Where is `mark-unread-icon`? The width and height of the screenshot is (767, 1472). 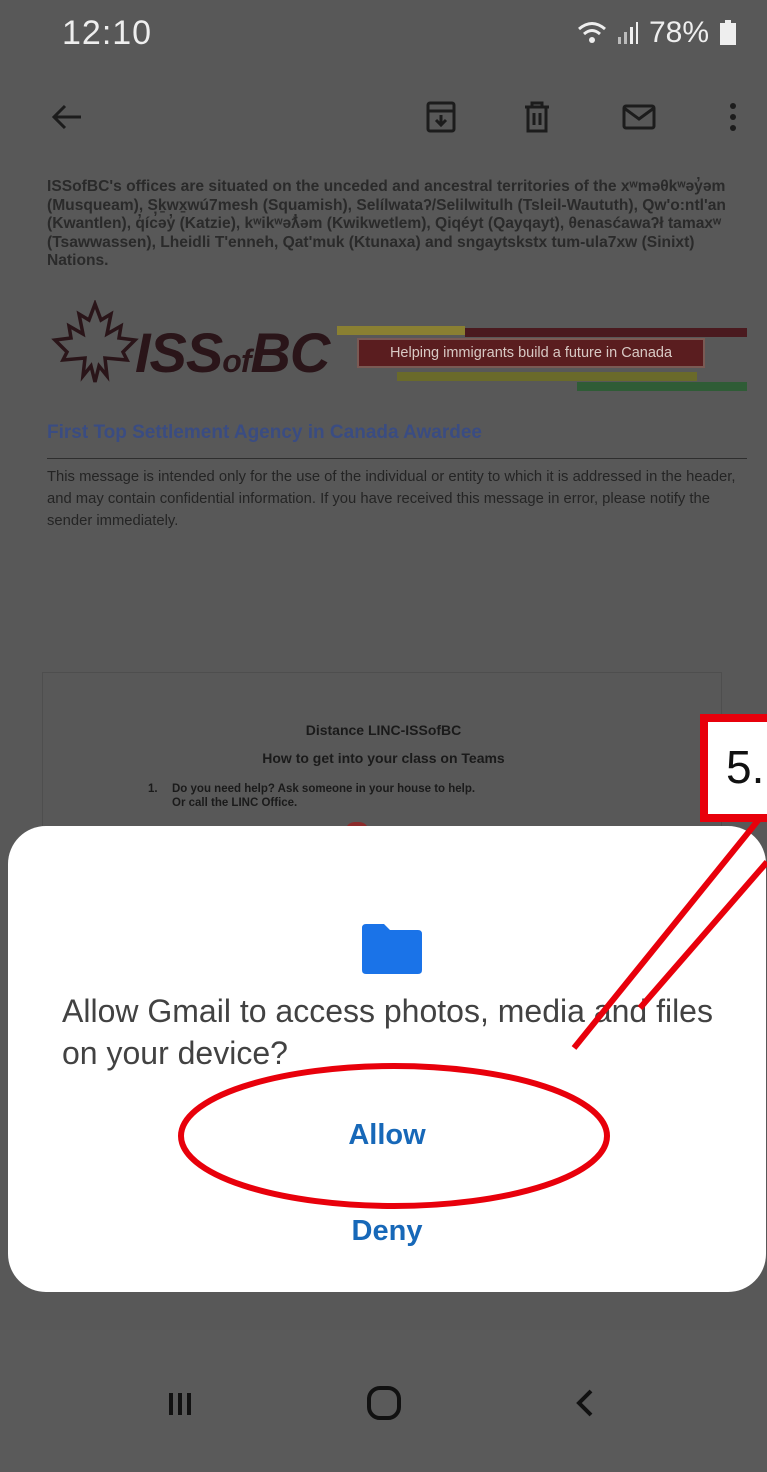 mark-unread-icon is located at coordinates (639, 117).